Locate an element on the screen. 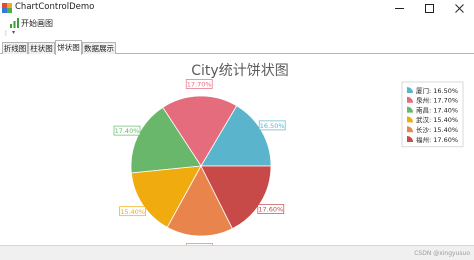  data-label-text: 16.50% is located at coordinates (272, 126).